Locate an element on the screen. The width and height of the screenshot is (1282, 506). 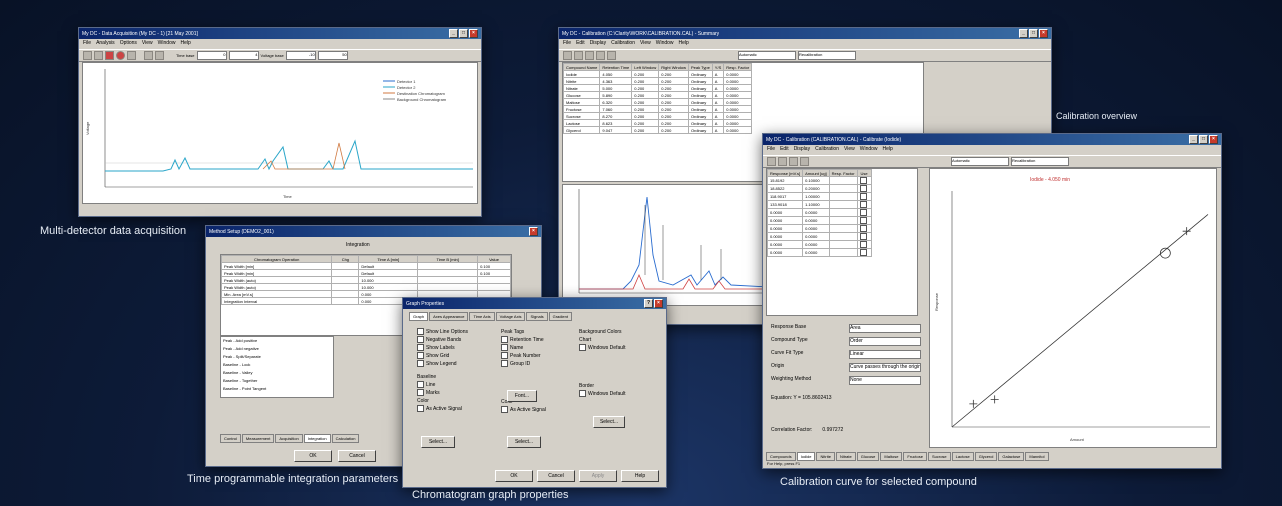
apply-button: Apply is located at coordinates (598, 476).